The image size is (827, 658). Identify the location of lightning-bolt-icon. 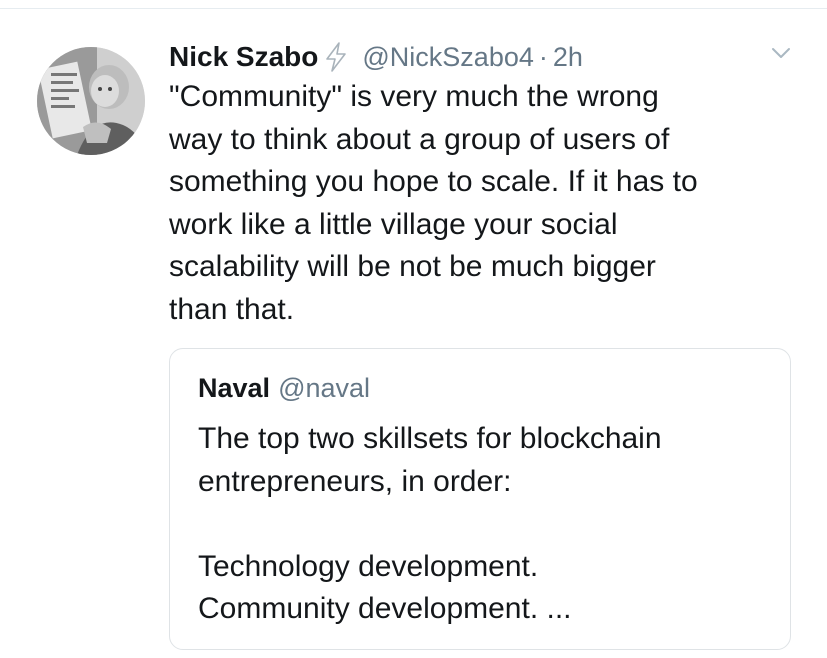
(336, 57).